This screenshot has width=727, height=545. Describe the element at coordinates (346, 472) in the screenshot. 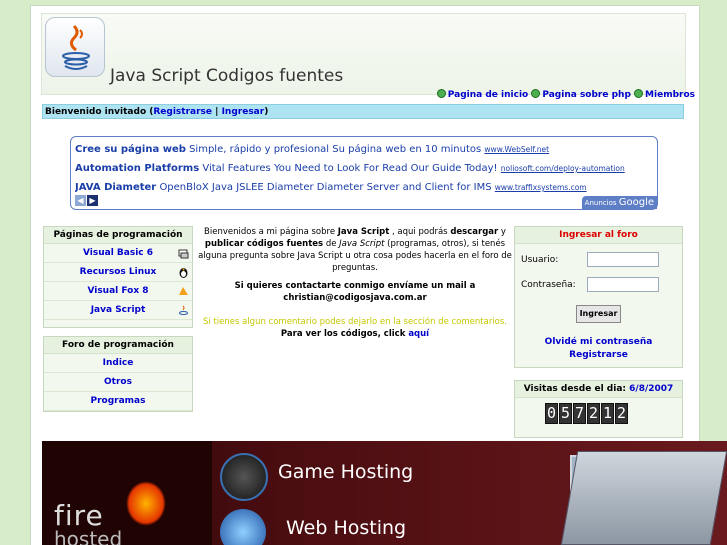

I see `game-hosting-label: Game Hosting` at that location.